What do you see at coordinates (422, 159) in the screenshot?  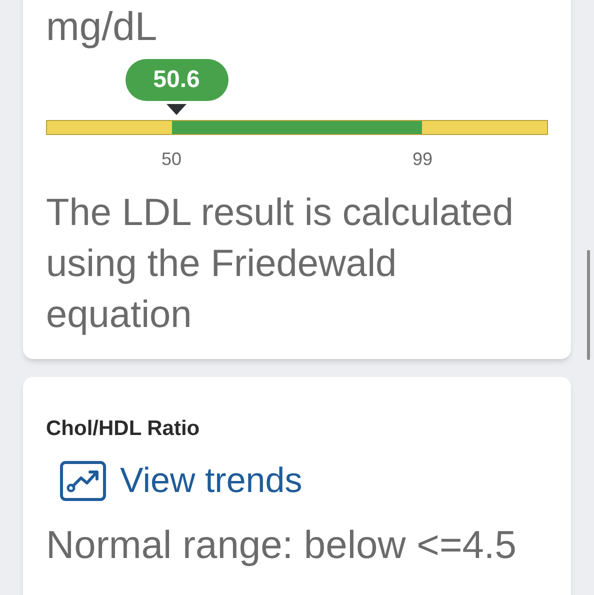 I see `tick-label: 99` at bounding box center [422, 159].